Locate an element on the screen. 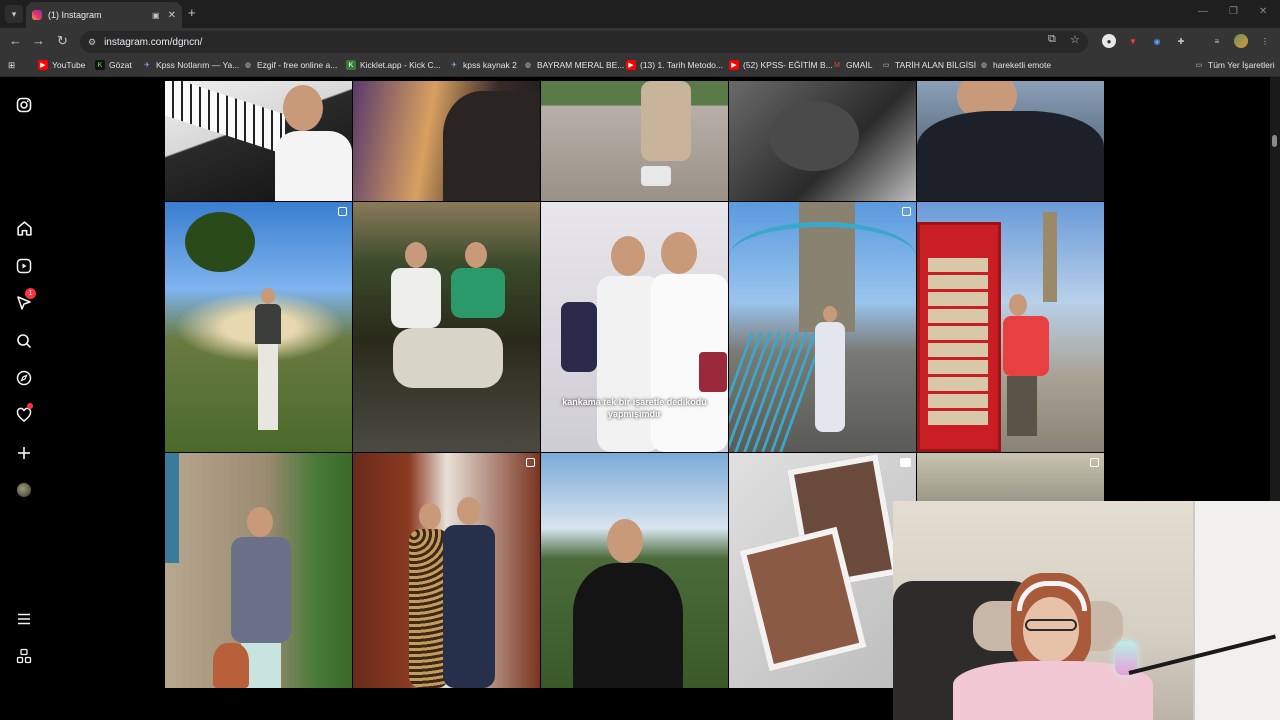  kicklet-icon: K is located at coordinates (351, 65).